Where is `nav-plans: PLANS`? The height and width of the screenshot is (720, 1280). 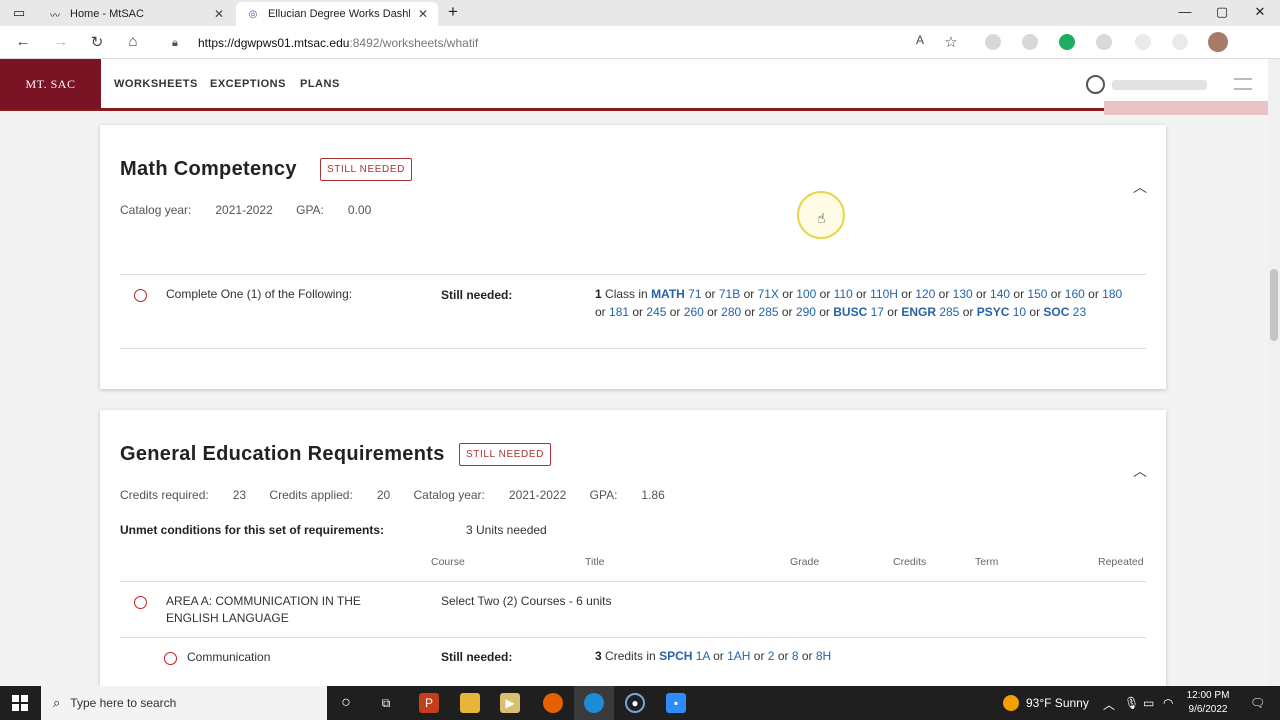 nav-plans: PLANS is located at coordinates (320, 84).